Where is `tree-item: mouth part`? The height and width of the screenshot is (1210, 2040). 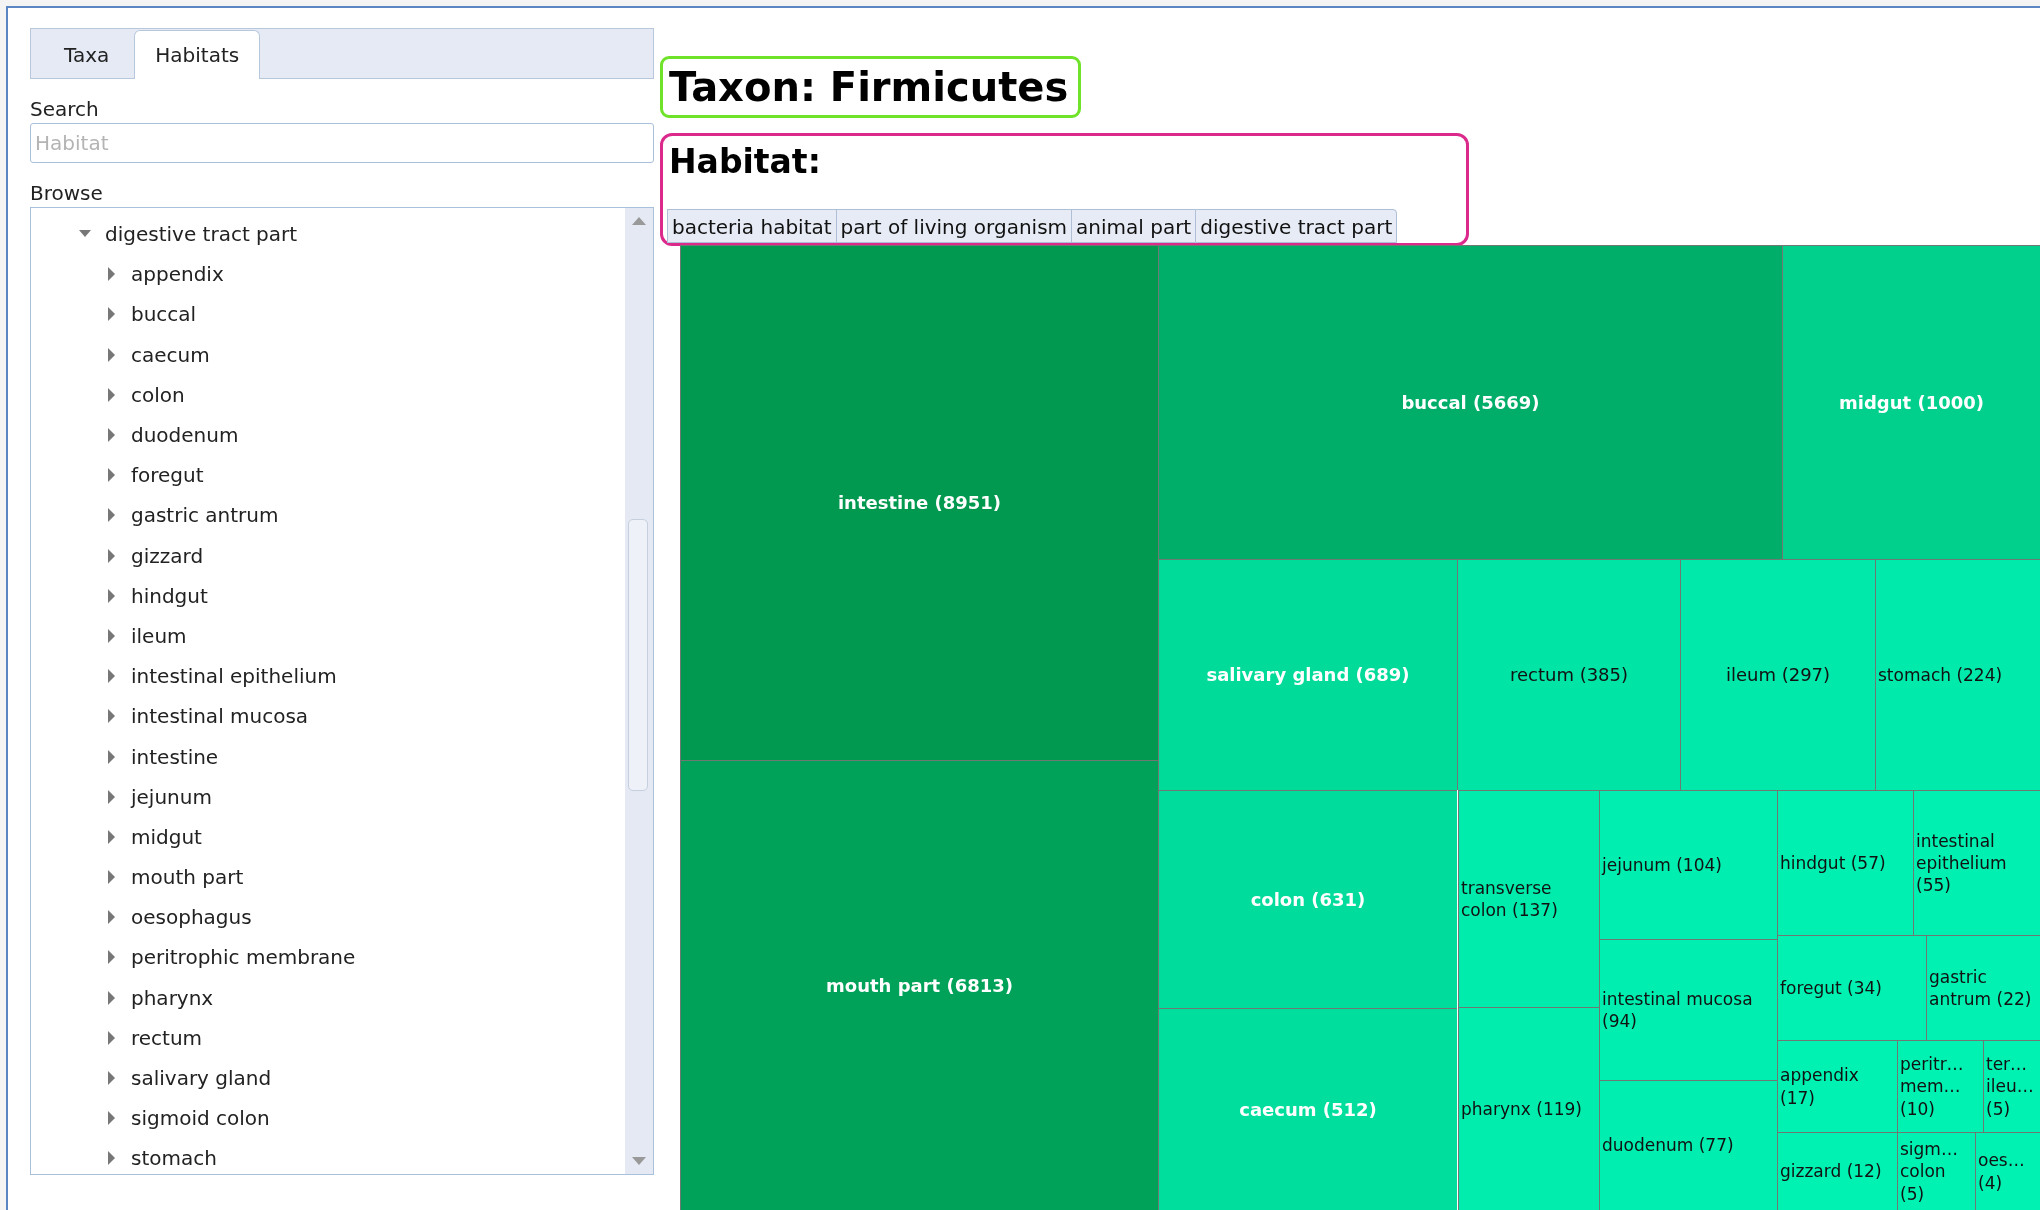 tree-item: mouth part is located at coordinates (187, 877).